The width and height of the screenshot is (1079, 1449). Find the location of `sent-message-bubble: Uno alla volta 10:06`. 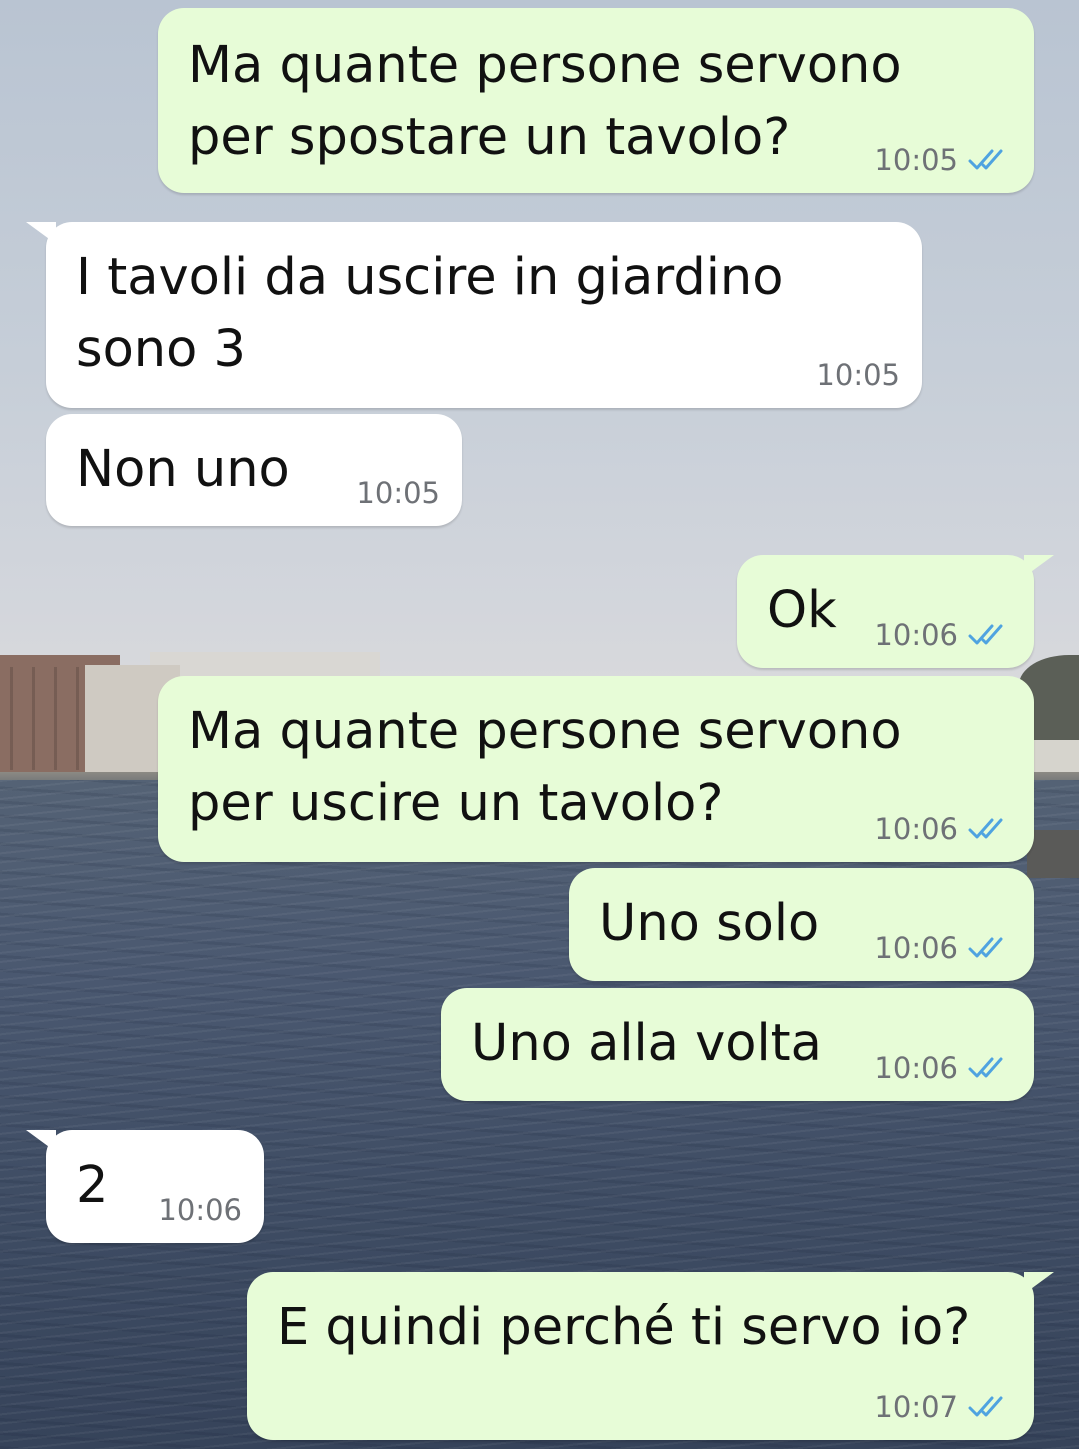

sent-message-bubble: Uno alla volta 10:06 is located at coordinates (737, 1044).